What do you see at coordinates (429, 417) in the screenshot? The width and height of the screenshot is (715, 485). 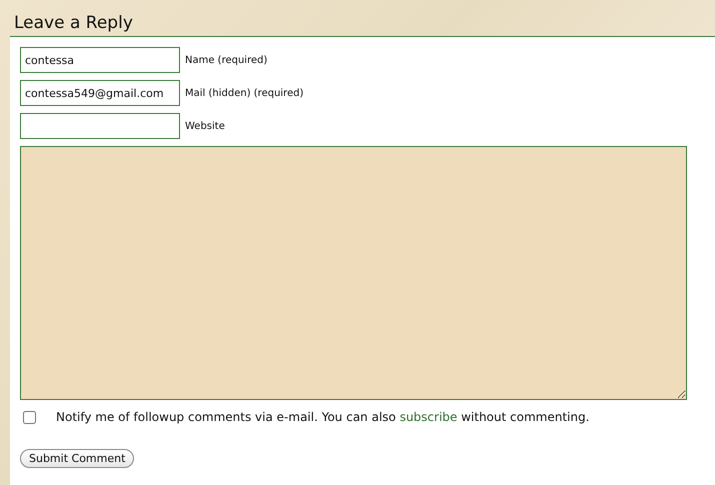 I see `subscribe-link: subscribe` at bounding box center [429, 417].